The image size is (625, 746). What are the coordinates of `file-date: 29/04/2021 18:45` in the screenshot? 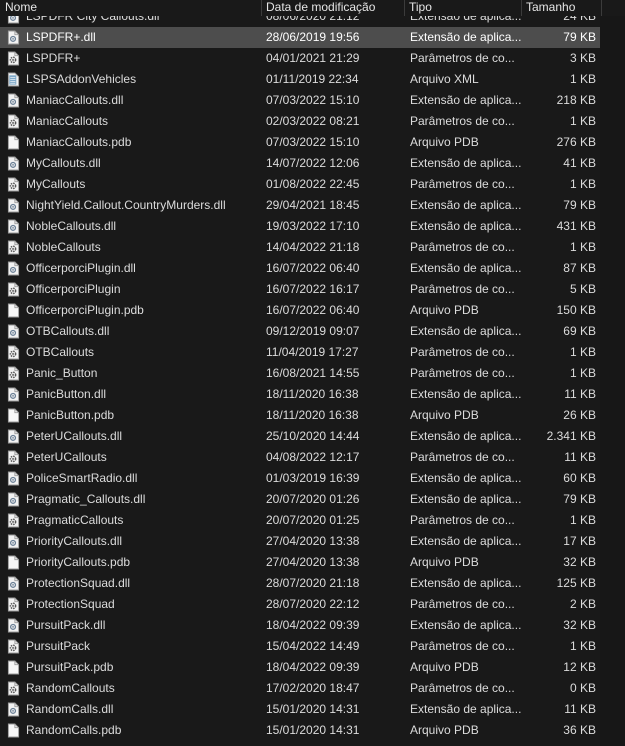 It's located at (313, 205).